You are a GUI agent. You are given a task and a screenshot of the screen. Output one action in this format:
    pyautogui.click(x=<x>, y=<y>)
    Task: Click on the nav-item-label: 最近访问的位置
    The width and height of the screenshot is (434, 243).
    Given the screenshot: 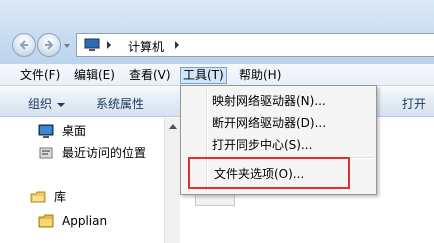 What is the action you would take?
    pyautogui.click(x=104, y=153)
    